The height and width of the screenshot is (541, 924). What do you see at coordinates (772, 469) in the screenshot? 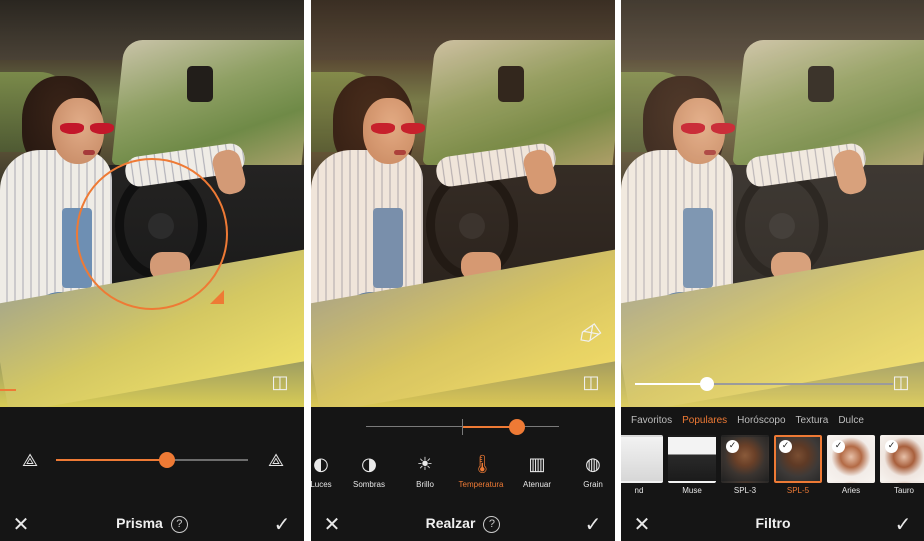
I see `filter-thumbnails: ndMuse✓SPL-3✓SPL-5✓Aries✓Tauro✓G` at bounding box center [772, 469].